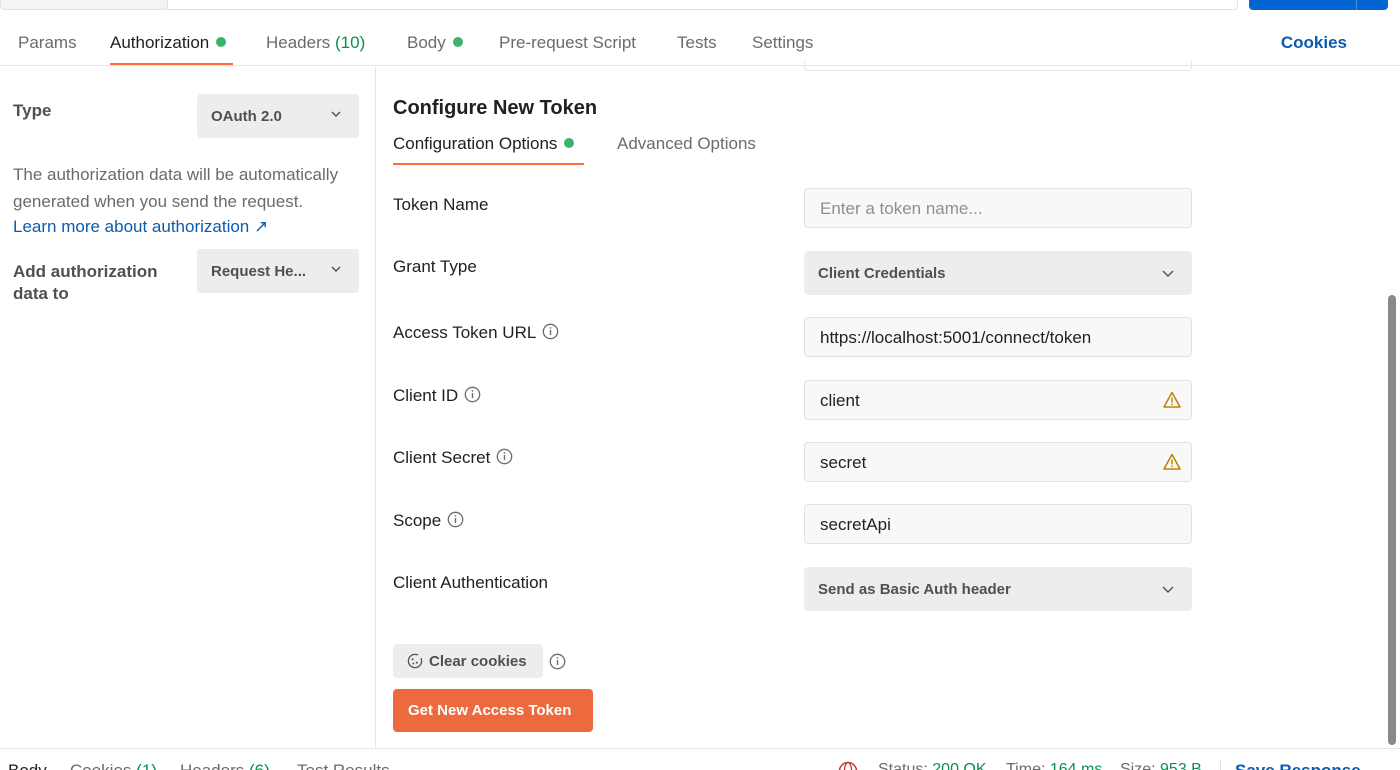 Image resolution: width=1400 pixels, height=770 pixels. Describe the element at coordinates (998, 462) in the screenshot. I see `client-secret-input: secret` at that location.